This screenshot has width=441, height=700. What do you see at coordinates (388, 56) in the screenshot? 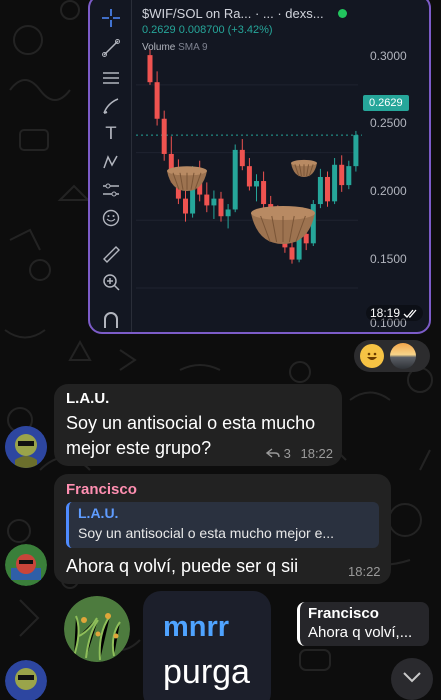
I see `axis-tick: 0.3000` at bounding box center [388, 56].